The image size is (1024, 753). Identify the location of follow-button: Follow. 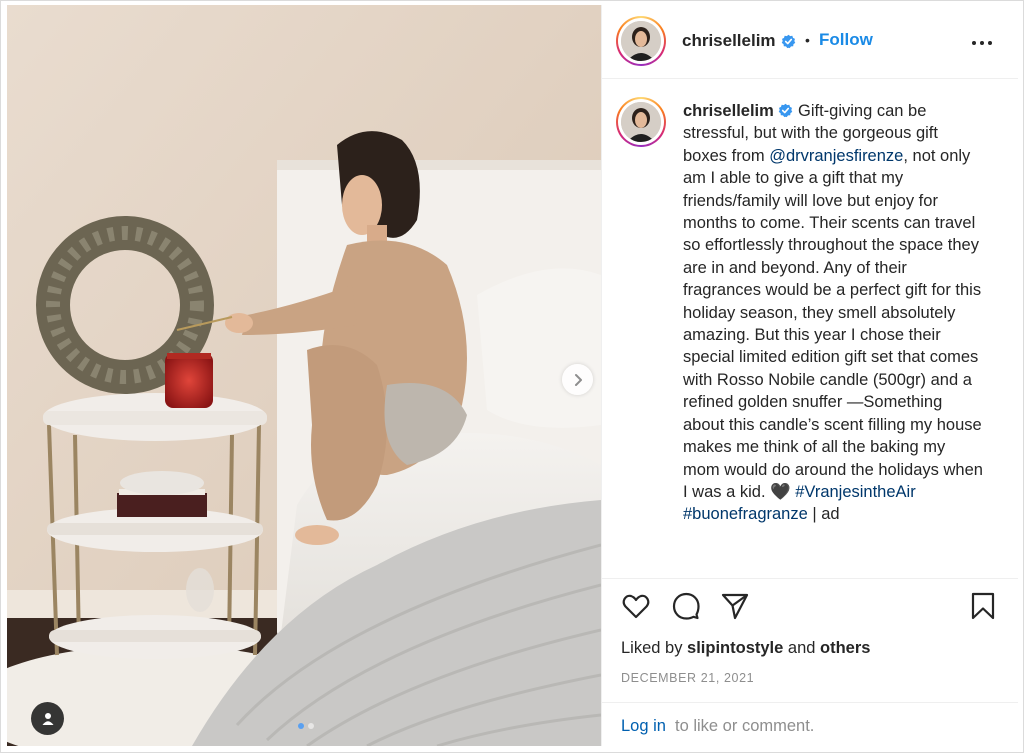
(846, 40).